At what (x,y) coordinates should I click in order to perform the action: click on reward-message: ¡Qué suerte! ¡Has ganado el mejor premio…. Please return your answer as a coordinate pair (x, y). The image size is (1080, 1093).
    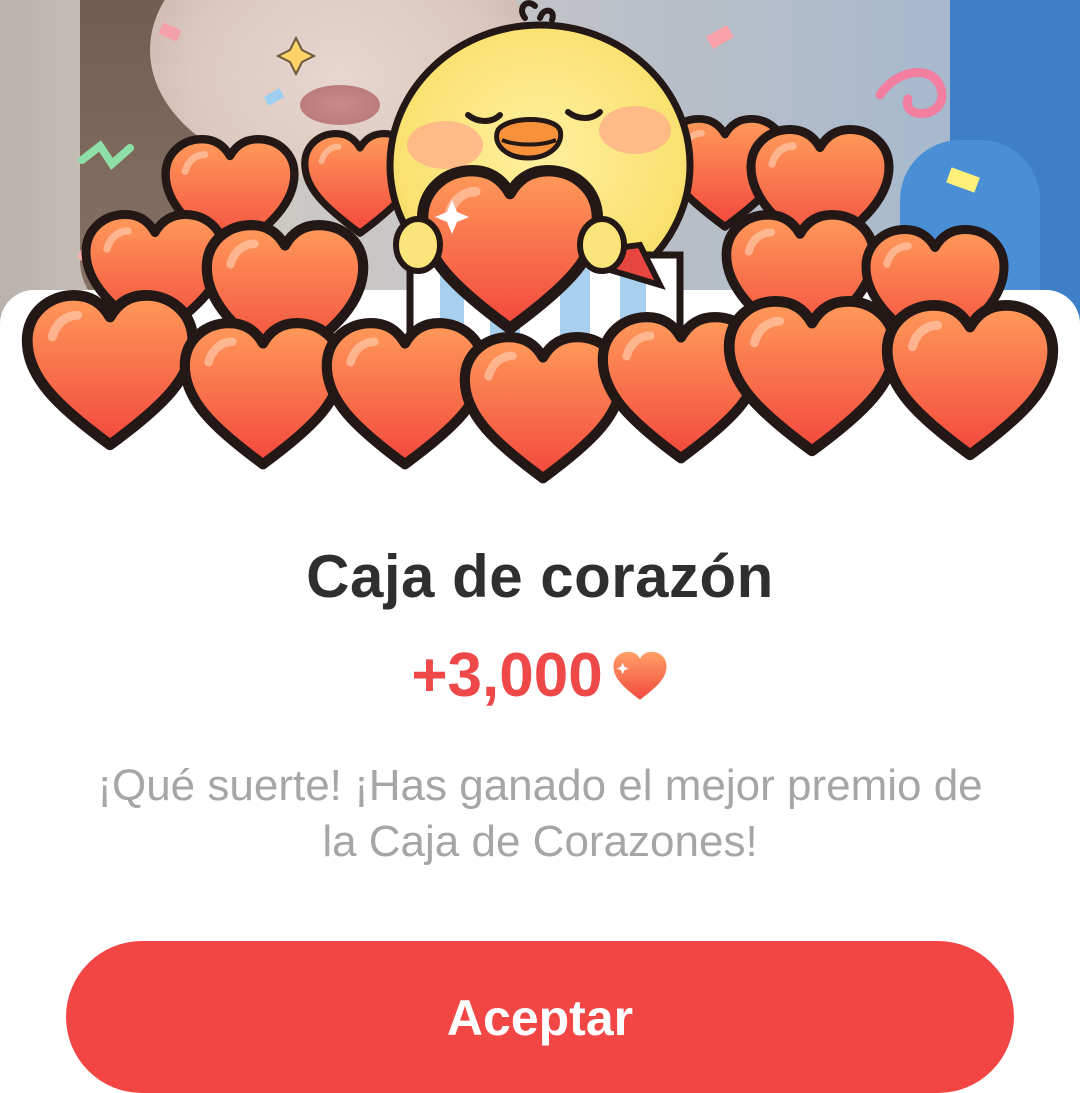
    Looking at the image, I should click on (540, 813).